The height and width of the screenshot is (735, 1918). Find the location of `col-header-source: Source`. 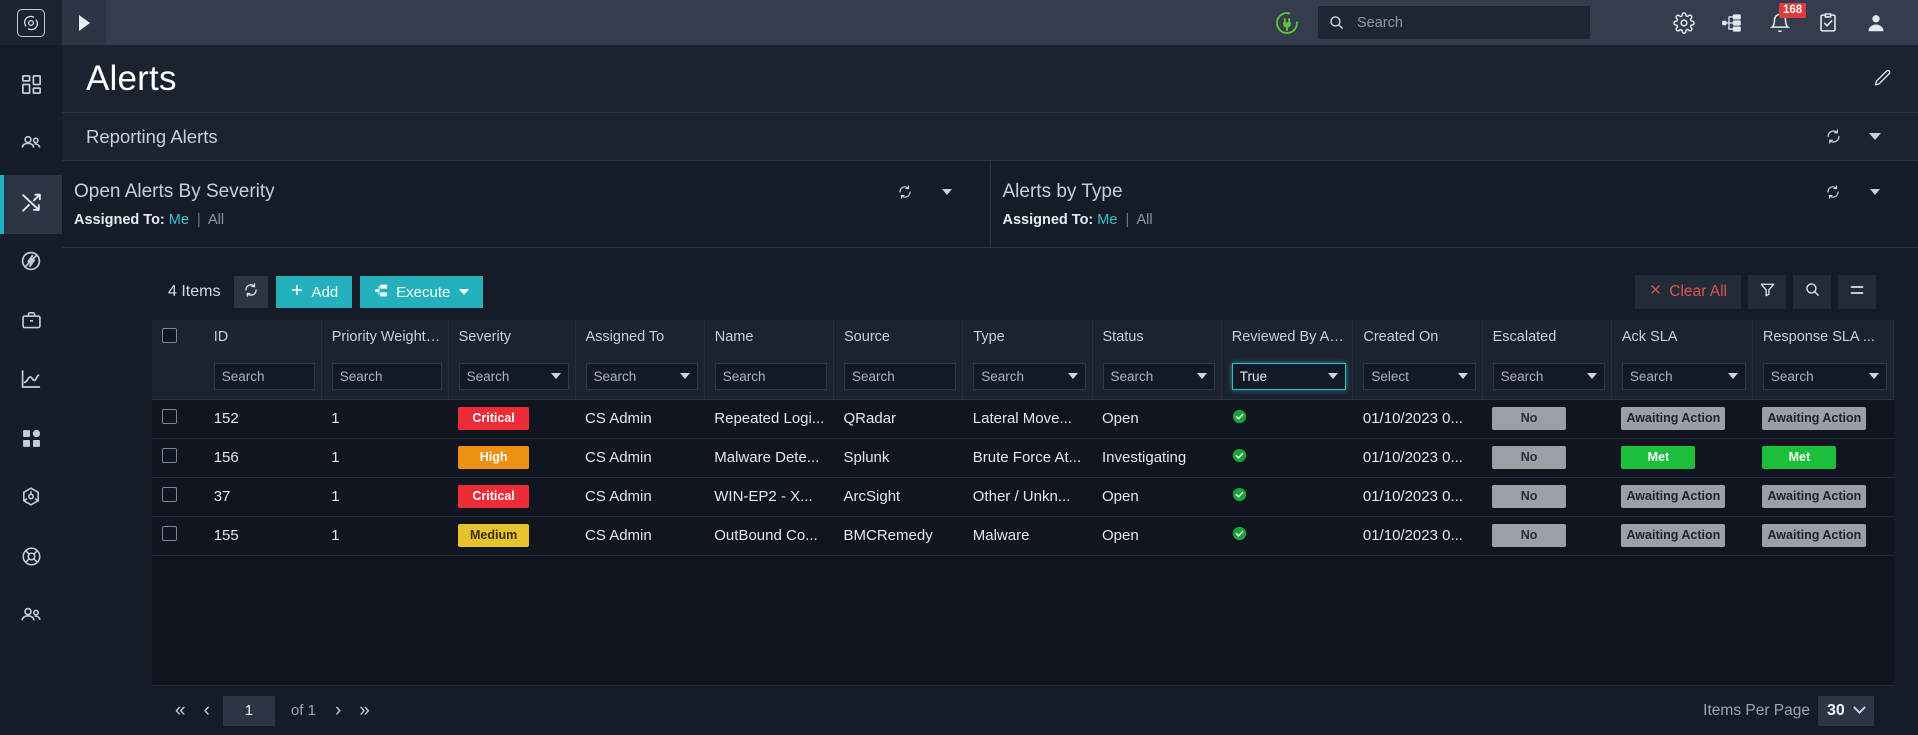

col-header-source: Source is located at coordinates (898, 337).